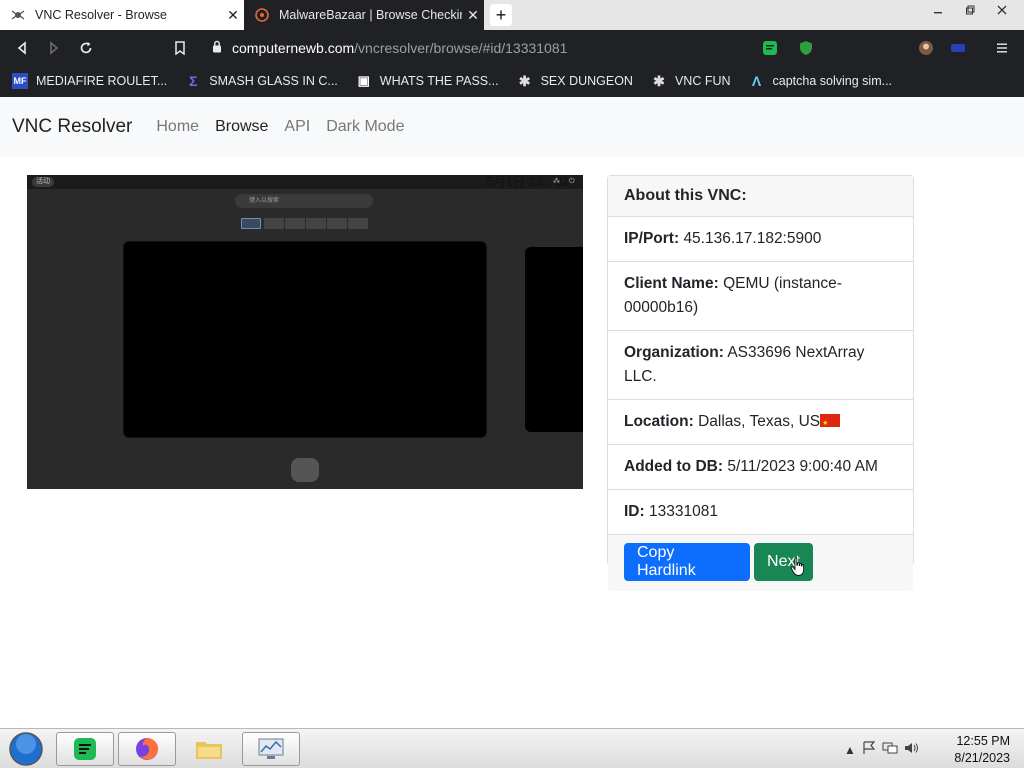 The width and height of the screenshot is (1024, 768). What do you see at coordinates (760, 512) in the screenshot?
I see `id-row: ID: 13331081` at bounding box center [760, 512].